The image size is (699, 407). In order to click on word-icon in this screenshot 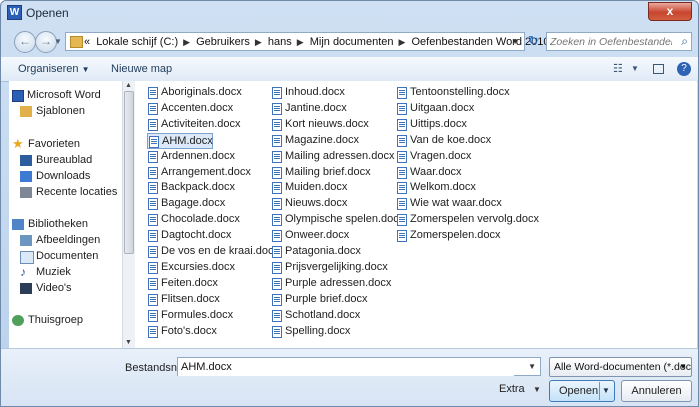, I will do `click(18, 96)`.